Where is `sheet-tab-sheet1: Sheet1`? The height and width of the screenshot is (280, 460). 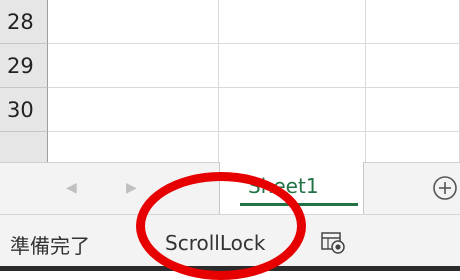
sheet-tab-sheet1: Sheet1 is located at coordinates (291, 188).